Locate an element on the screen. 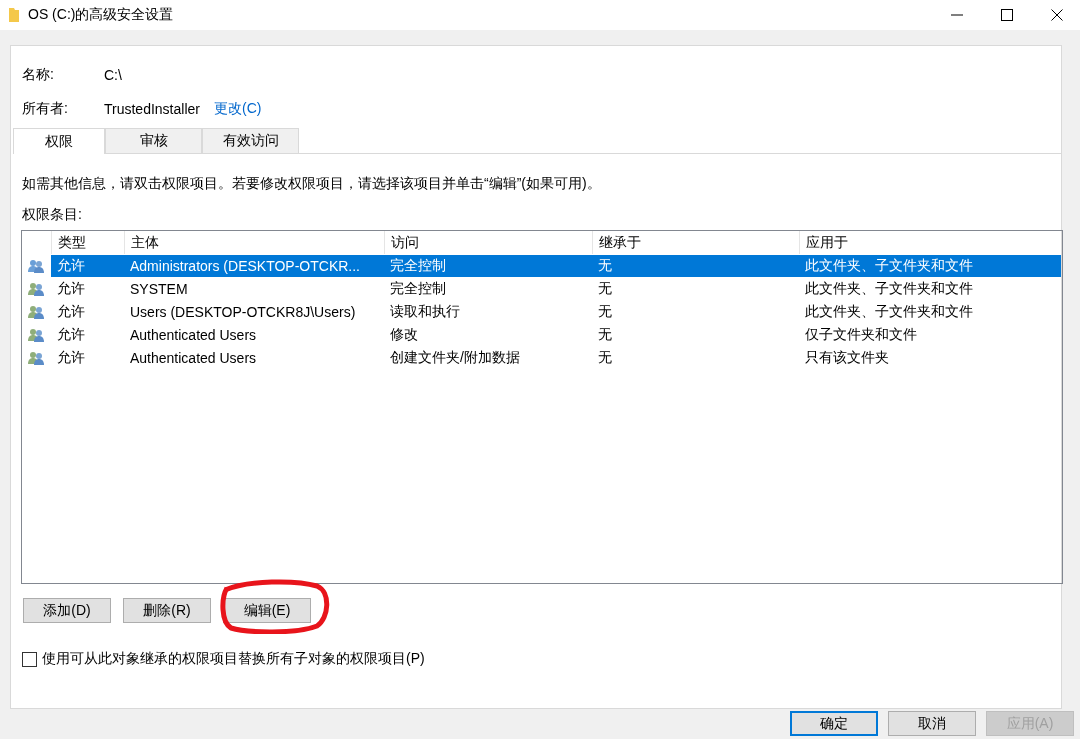 The height and width of the screenshot is (739, 1080). table-cell-text: 修改 is located at coordinates (404, 334).